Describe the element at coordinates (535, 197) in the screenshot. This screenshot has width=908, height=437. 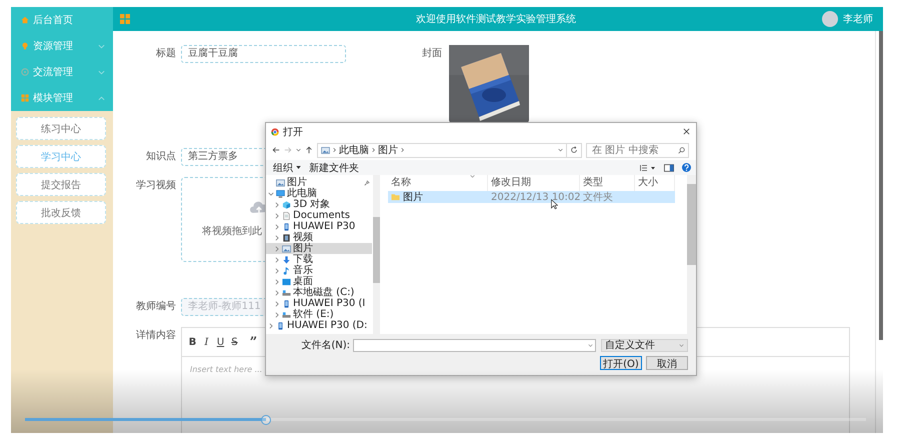
I see `modified-date: 2022/12/13 10:02` at that location.